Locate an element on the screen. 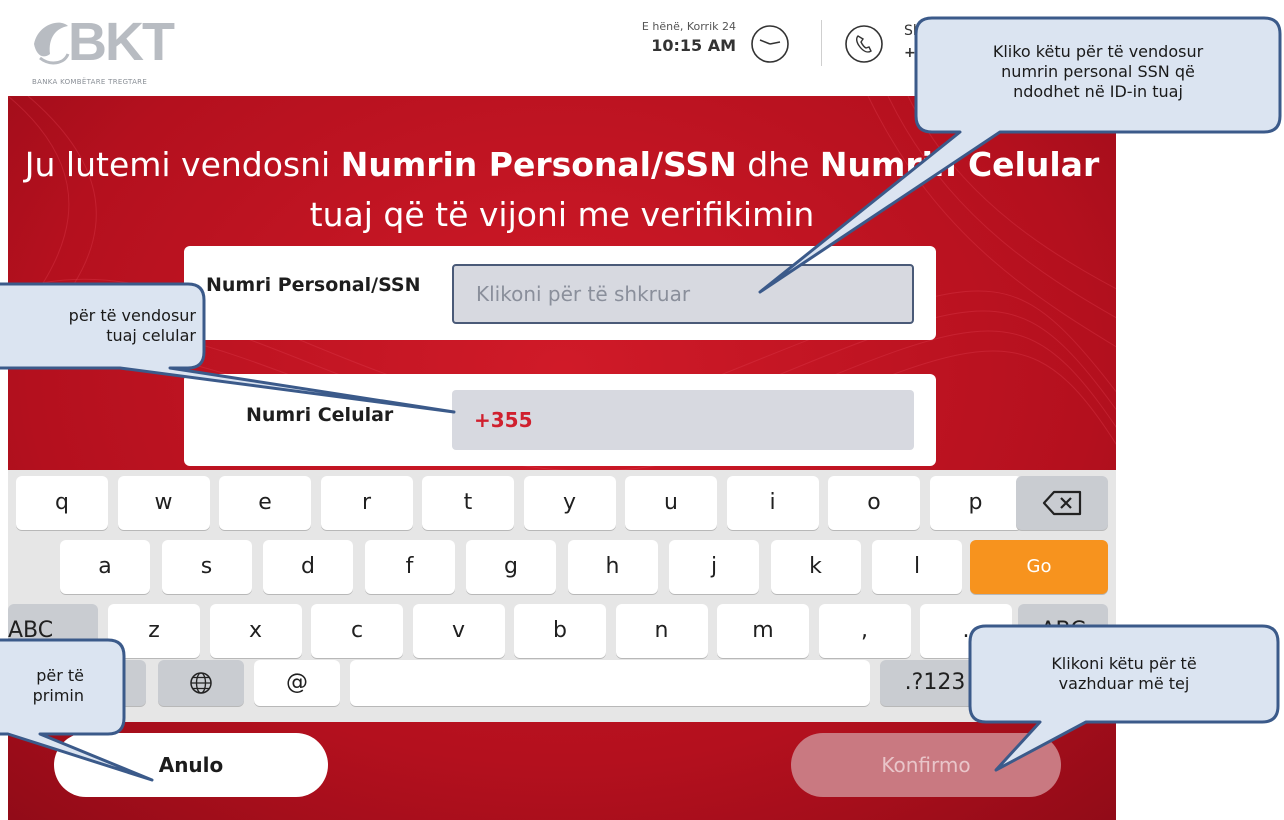 The width and height of the screenshot is (1284, 820). key-o: o is located at coordinates (874, 503).